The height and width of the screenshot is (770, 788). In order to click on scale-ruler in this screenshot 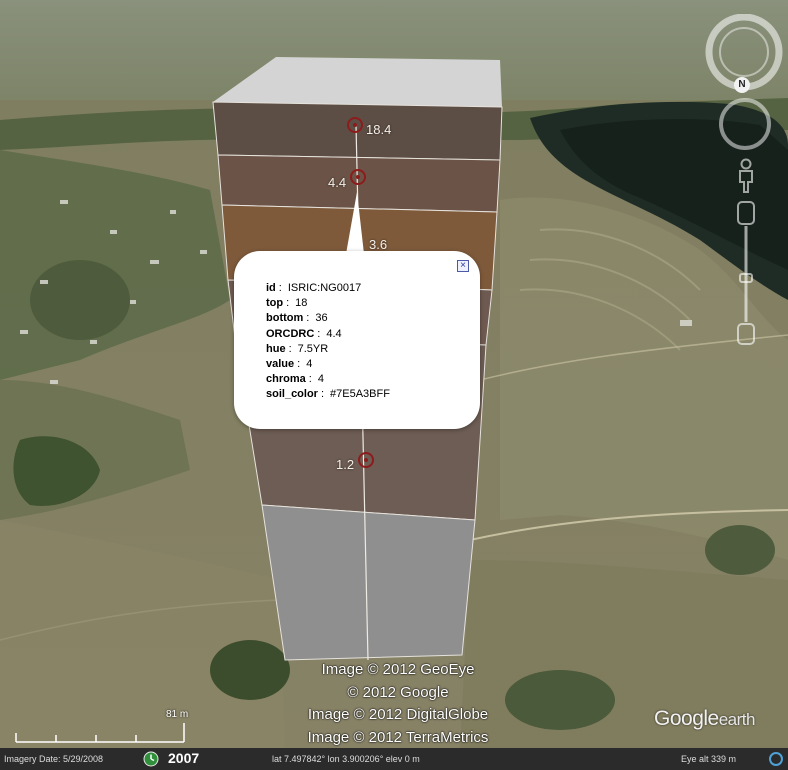, I will do `click(100, 733)`.